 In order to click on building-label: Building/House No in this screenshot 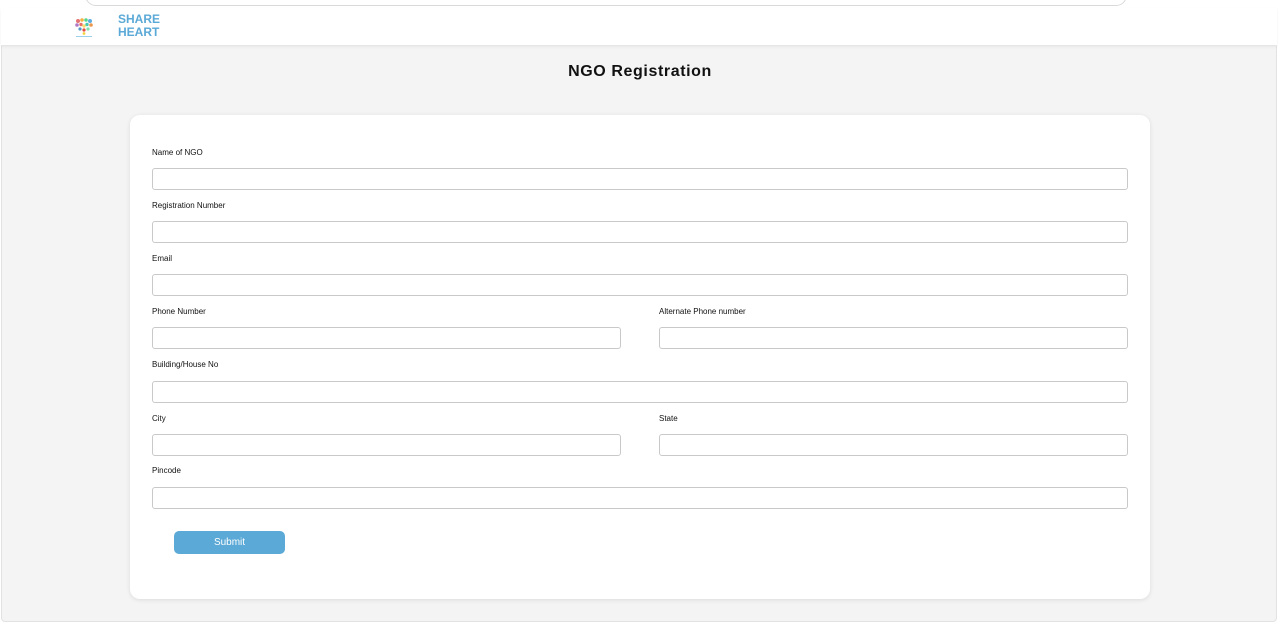, I will do `click(185, 364)`.